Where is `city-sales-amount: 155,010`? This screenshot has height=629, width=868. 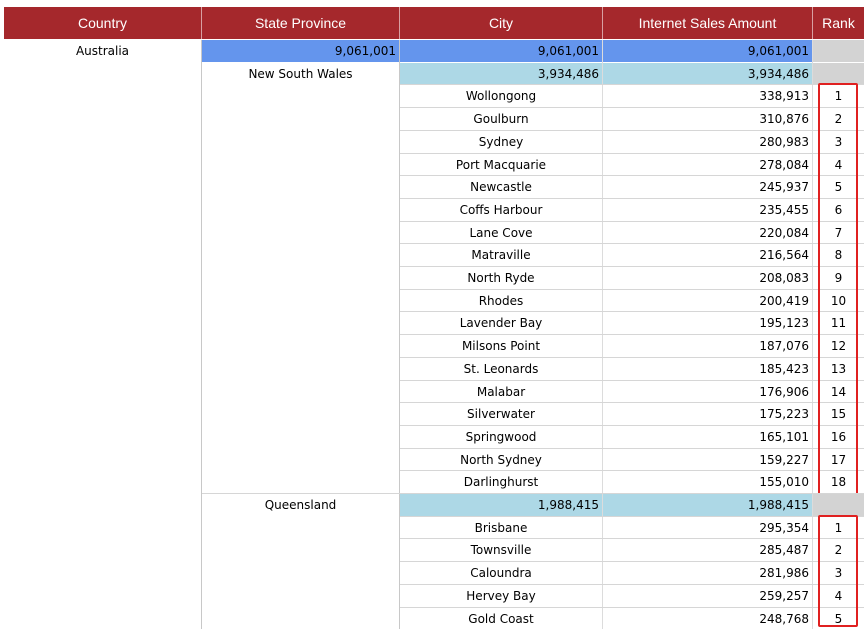
city-sales-amount: 155,010 is located at coordinates (784, 482).